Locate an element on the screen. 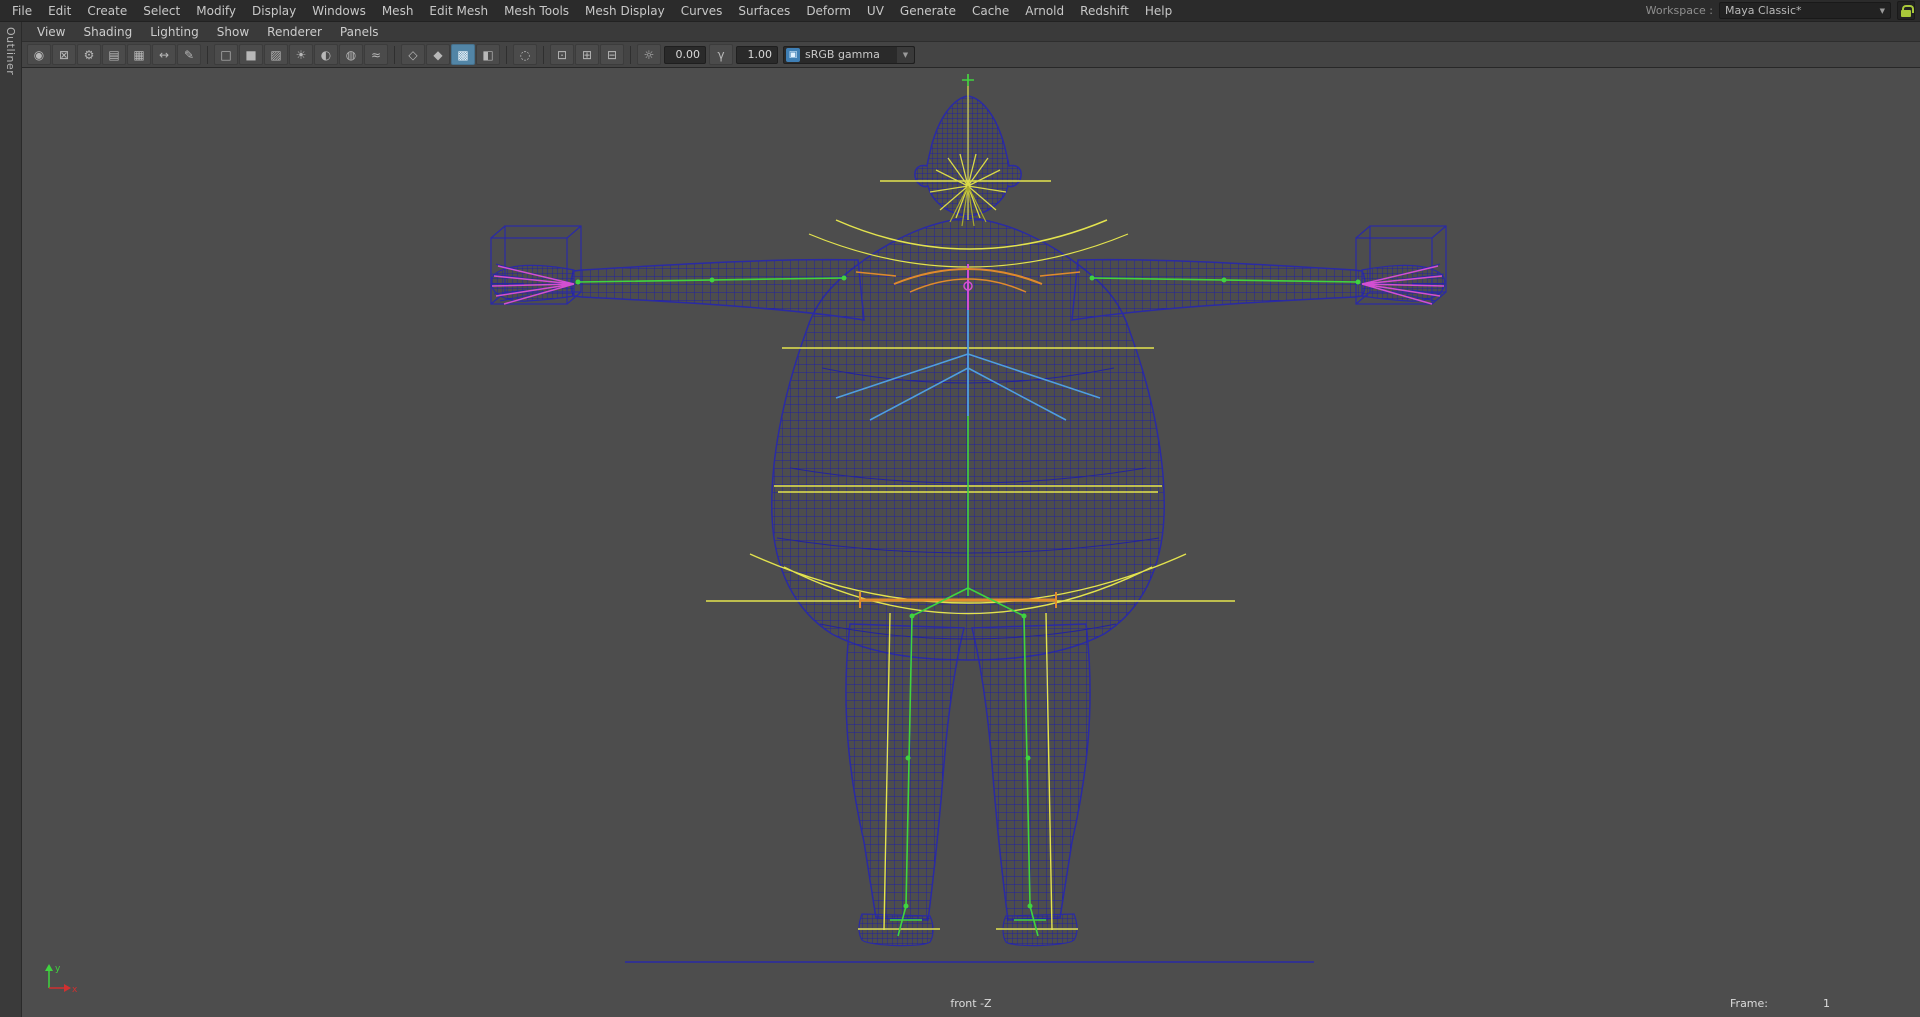 This screenshot has width=1920, height=1017. gamma-field: 1.00 is located at coordinates (757, 54).